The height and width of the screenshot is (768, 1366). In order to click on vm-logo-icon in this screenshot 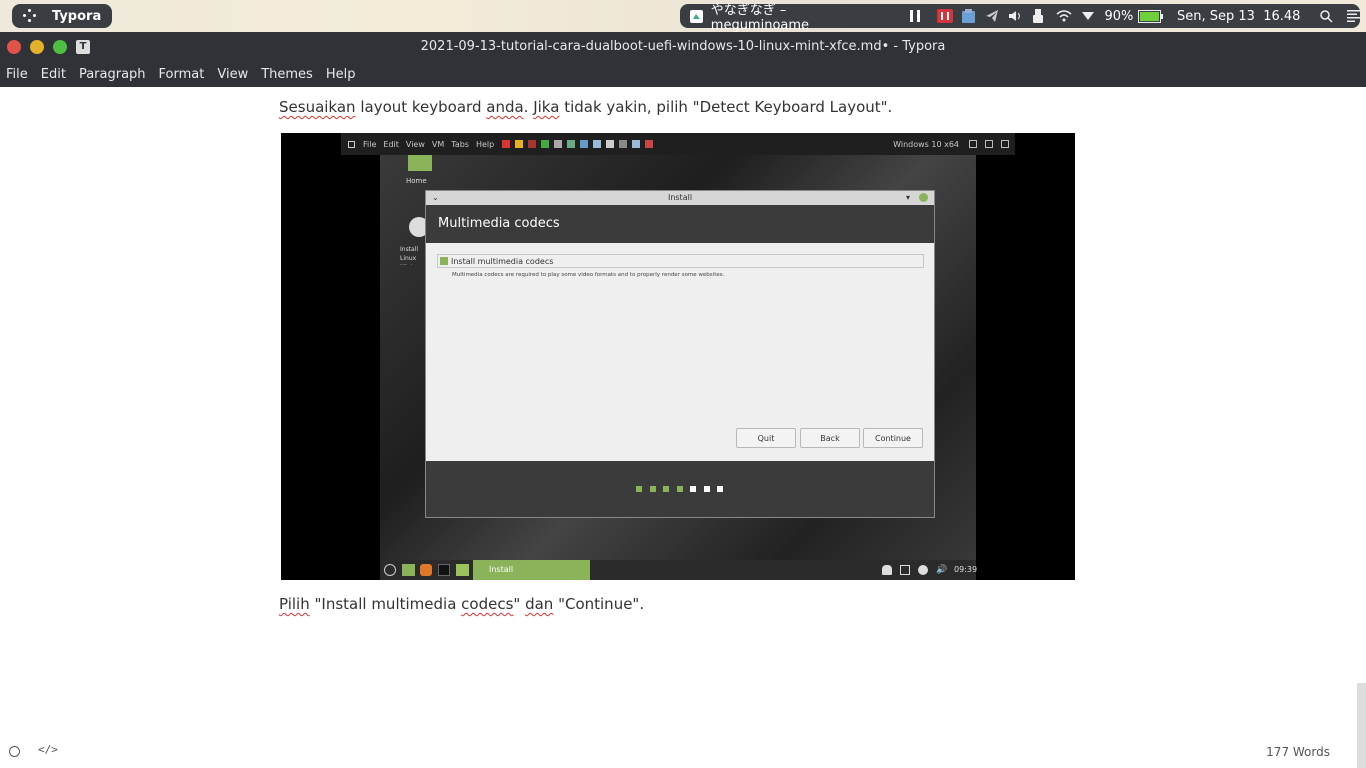, I will do `click(351, 144)`.